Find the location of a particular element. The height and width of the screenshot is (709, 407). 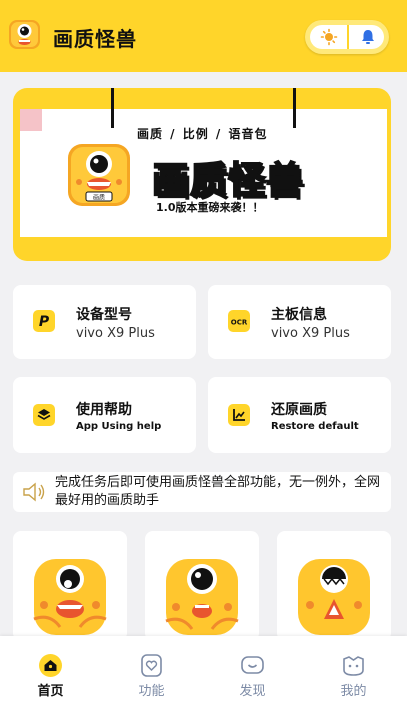

bell-icon is located at coordinates (368, 37).